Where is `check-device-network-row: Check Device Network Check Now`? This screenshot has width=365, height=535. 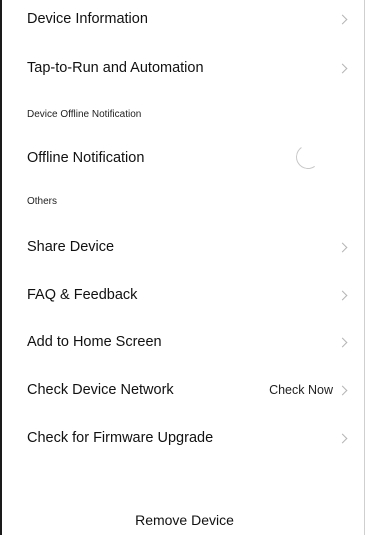 check-device-network-row: Check Device Network Check Now is located at coordinates (188, 390).